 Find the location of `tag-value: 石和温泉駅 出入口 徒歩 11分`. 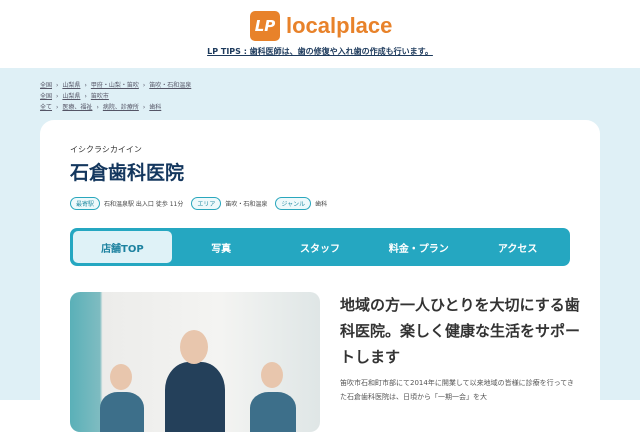

tag-value: 石和温泉駅 出入口 徒歩 11分 is located at coordinates (144, 204).